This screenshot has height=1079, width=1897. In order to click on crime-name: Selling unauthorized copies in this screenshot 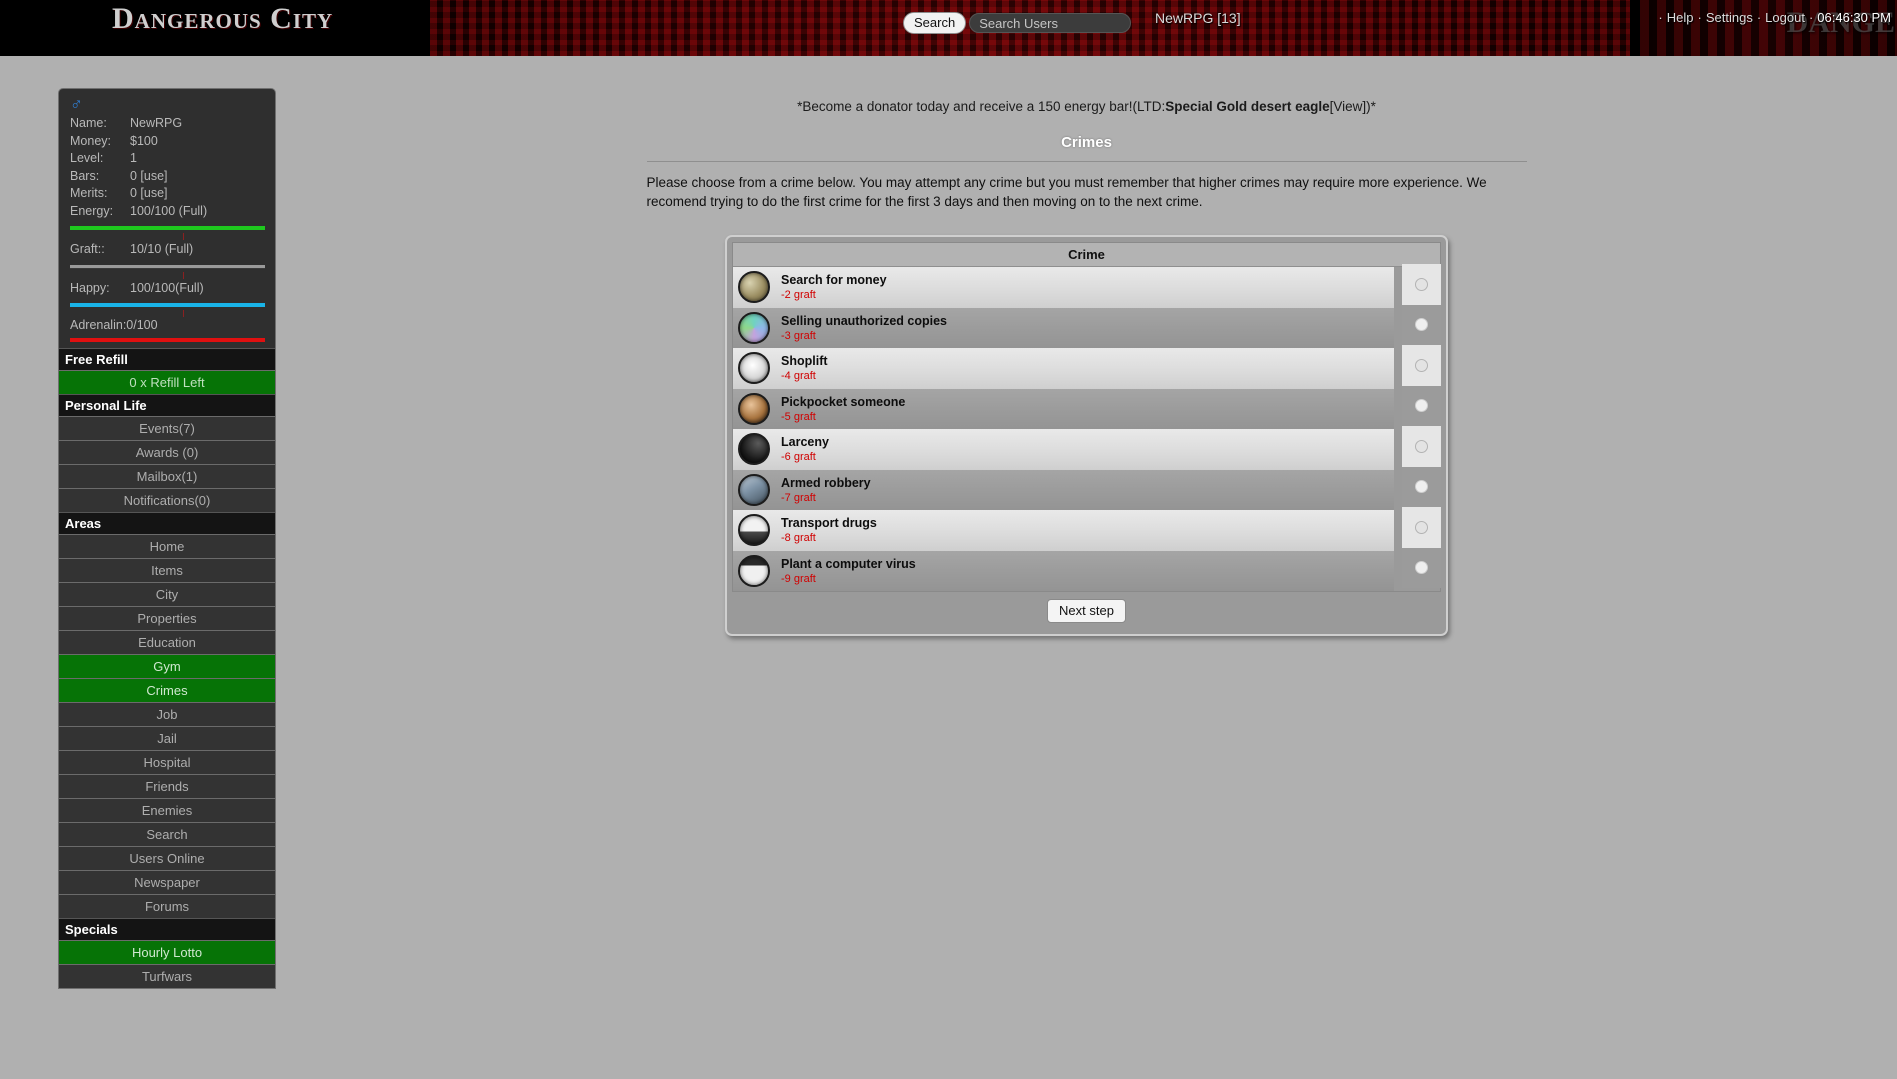, I will do `click(864, 320)`.